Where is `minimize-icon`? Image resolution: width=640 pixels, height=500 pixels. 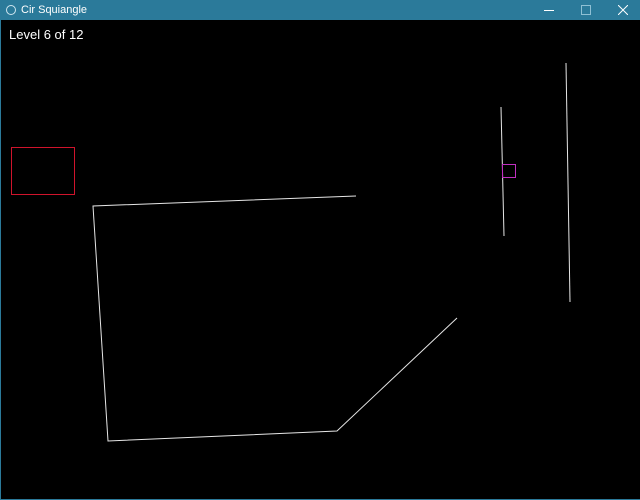
minimize-icon is located at coordinates (548, 10).